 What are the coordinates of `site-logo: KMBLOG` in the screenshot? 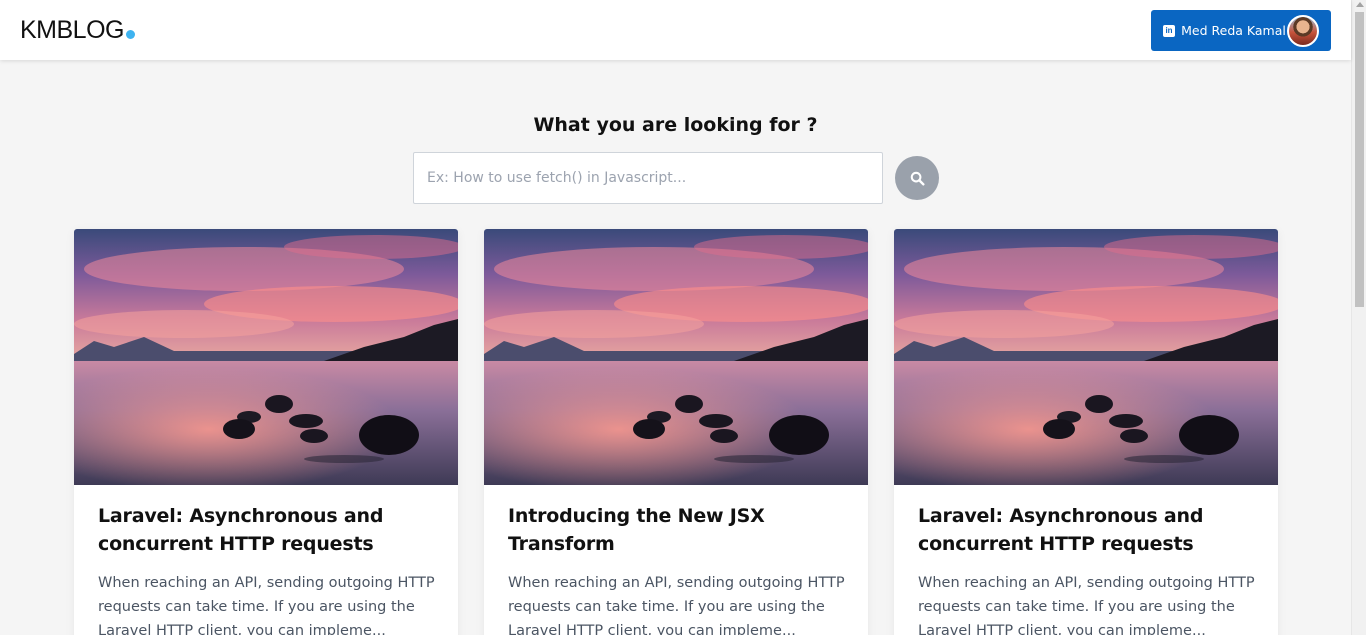 It's located at (77, 30).